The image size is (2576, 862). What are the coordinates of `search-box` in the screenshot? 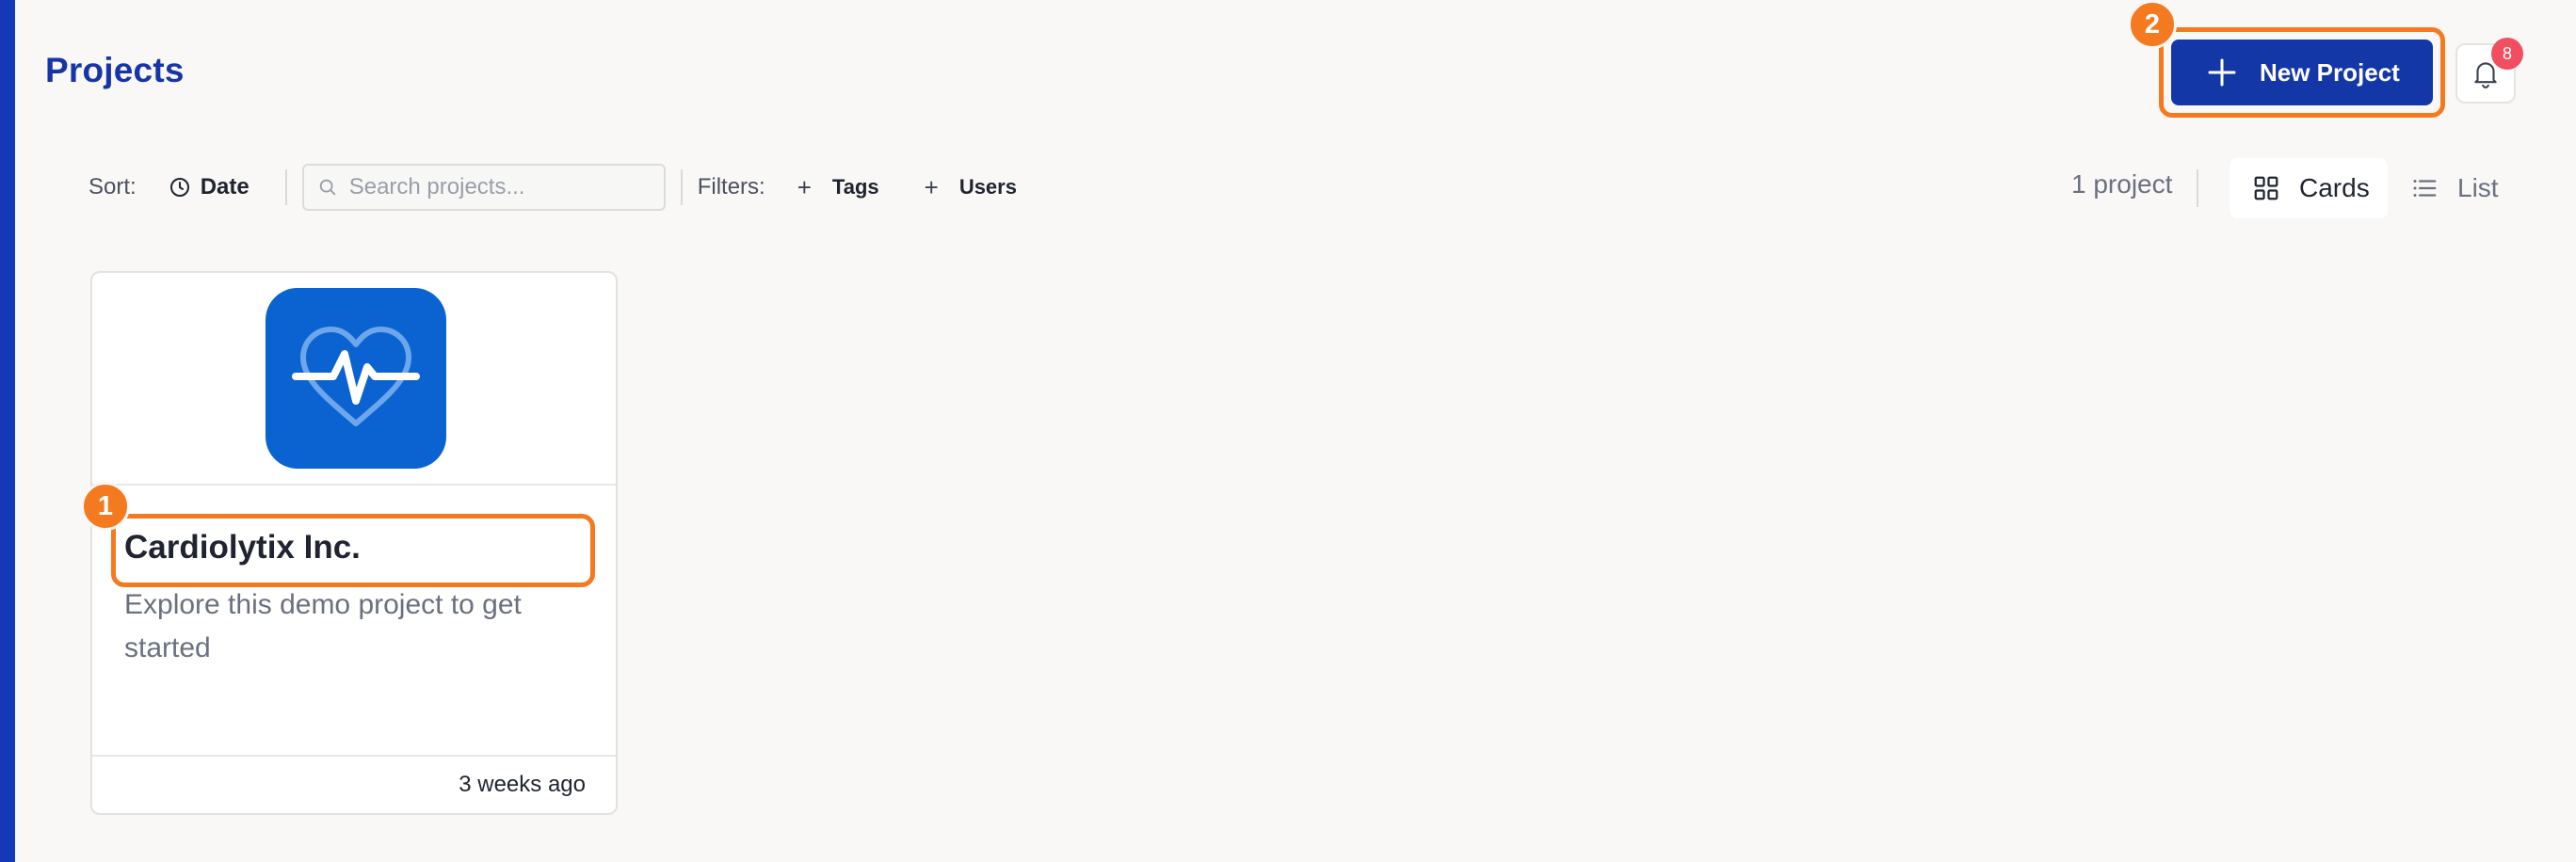 It's located at (483, 187).